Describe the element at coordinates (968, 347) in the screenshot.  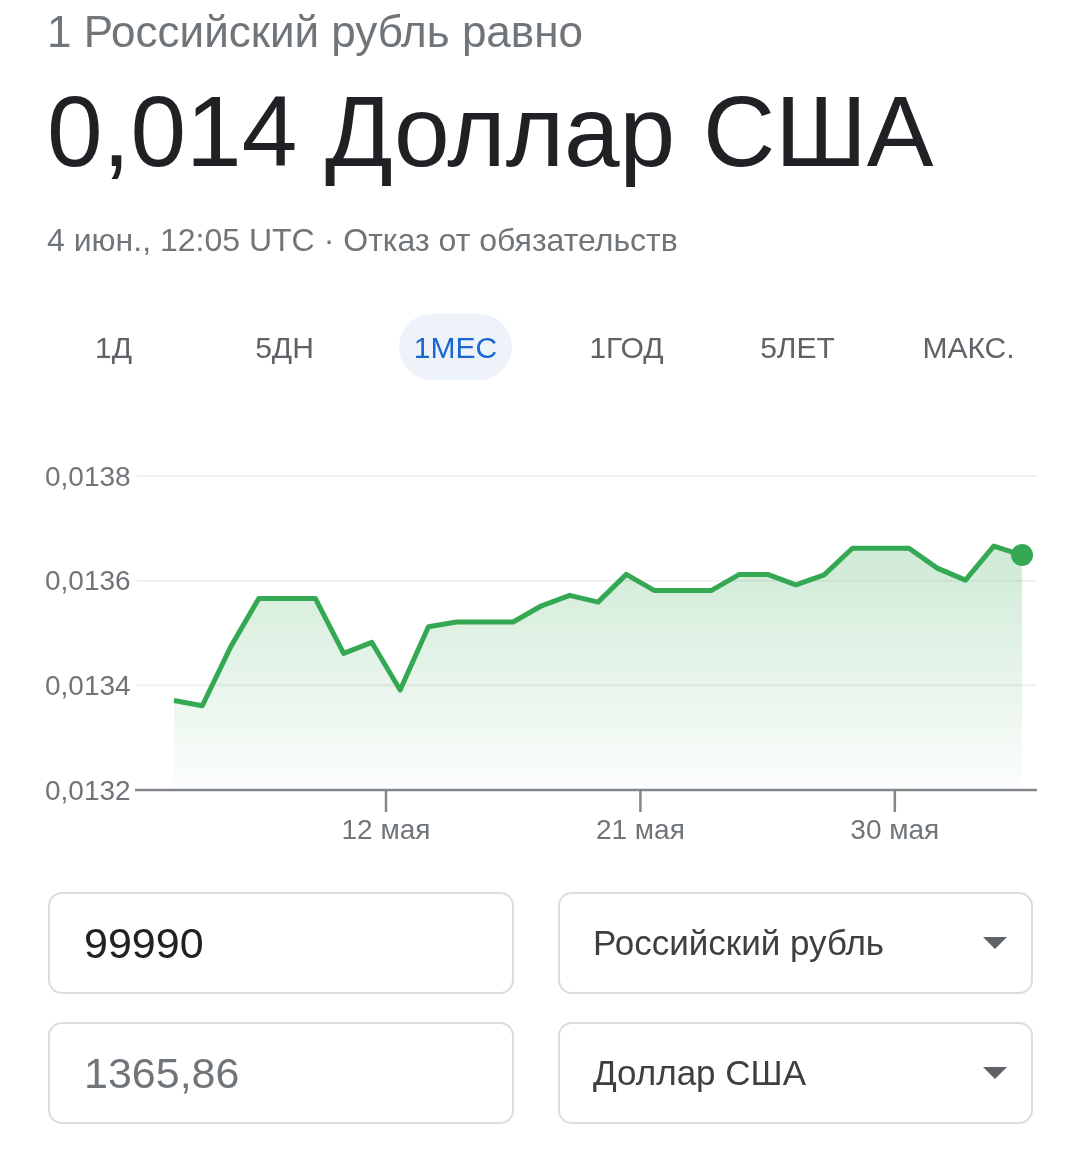
I see `range-tab: МАКС.` at that location.